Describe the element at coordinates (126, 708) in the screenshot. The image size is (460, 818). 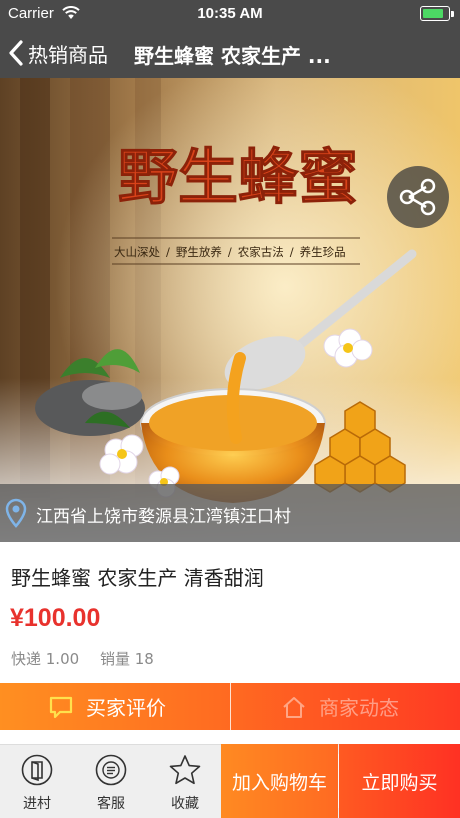
I see `tab-label-reviews: 买家评价` at that location.